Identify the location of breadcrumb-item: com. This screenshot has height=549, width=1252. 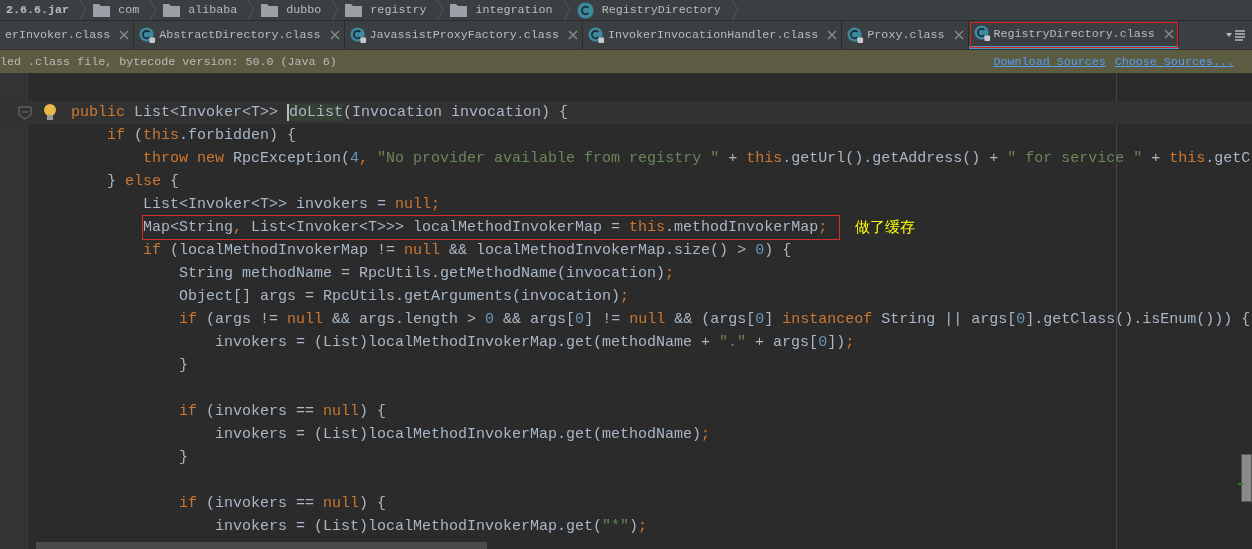
(118, 10).